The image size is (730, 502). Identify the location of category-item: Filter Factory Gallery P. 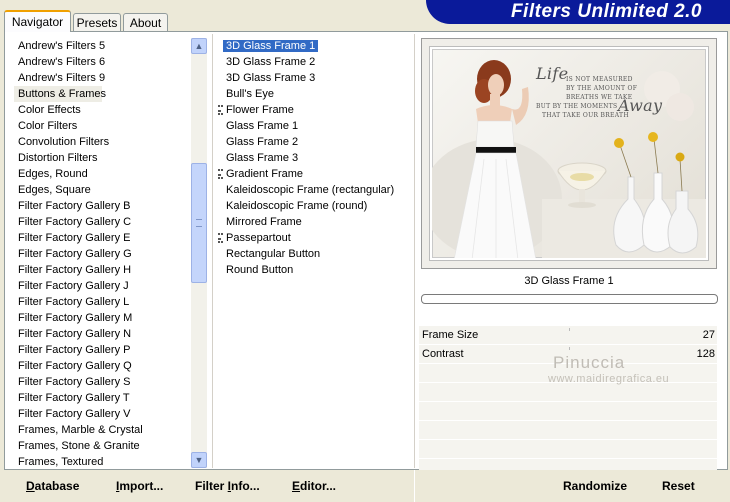
(103, 350).